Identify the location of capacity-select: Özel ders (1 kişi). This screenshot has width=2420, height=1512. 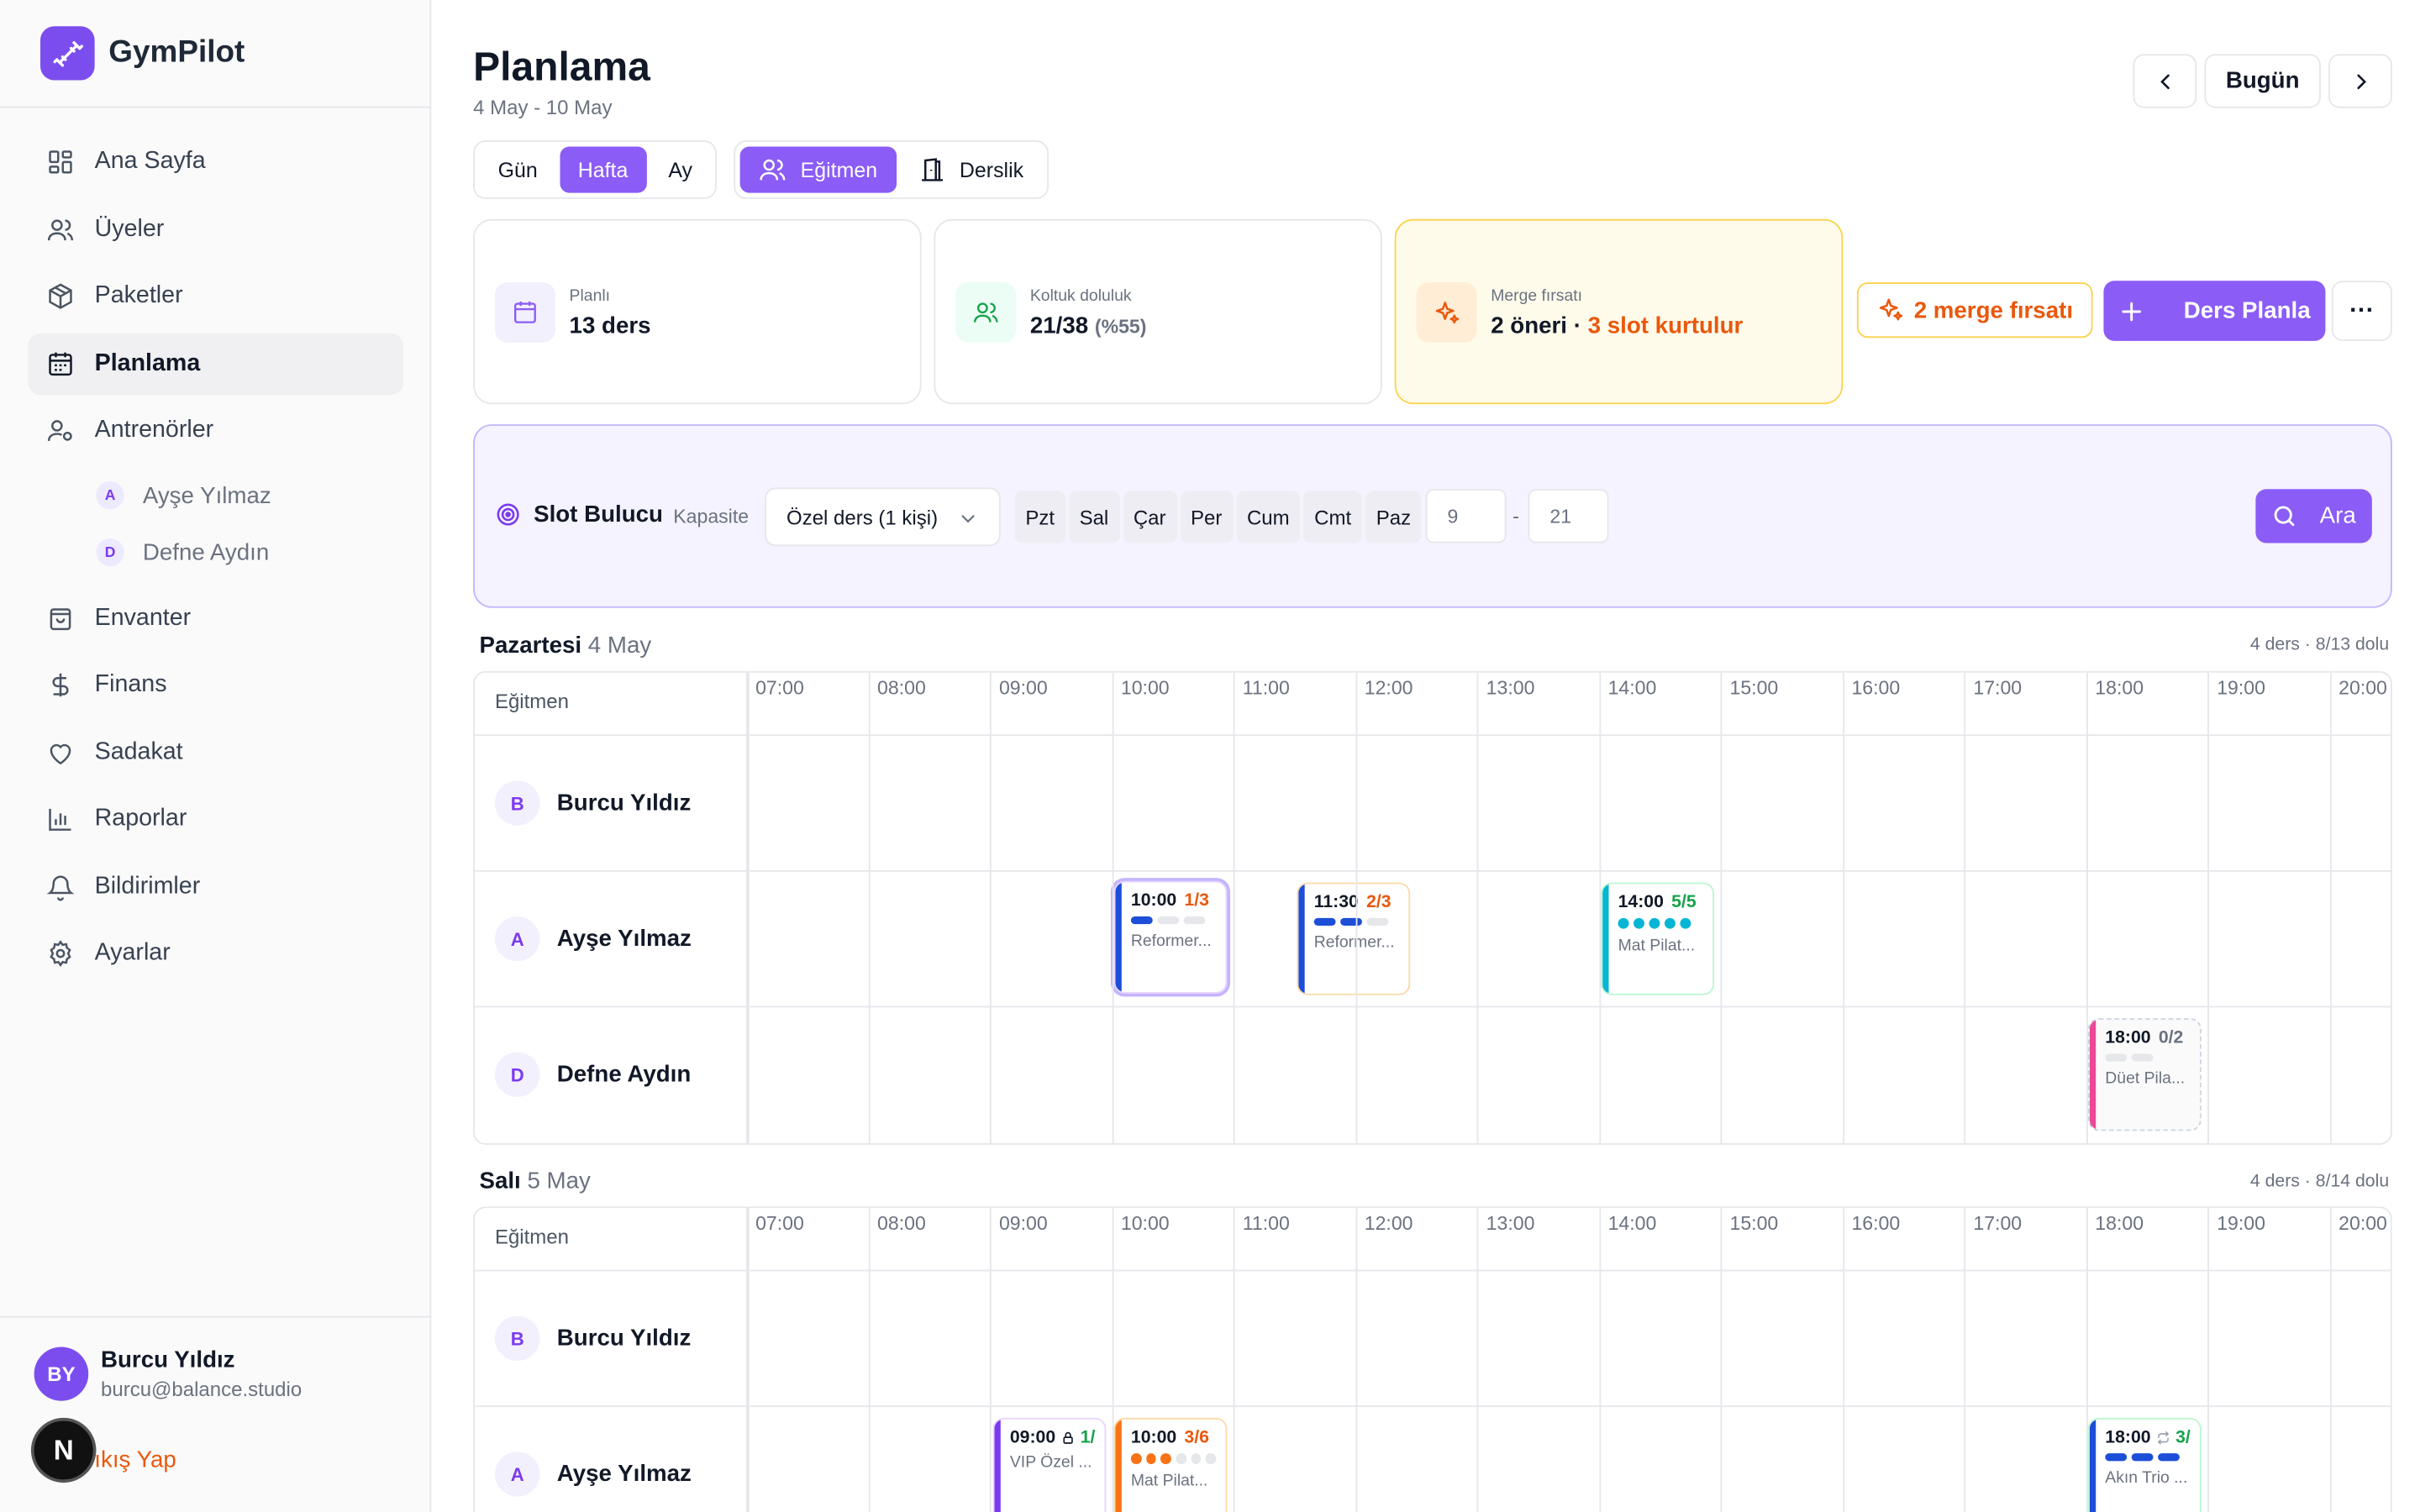
(883, 517).